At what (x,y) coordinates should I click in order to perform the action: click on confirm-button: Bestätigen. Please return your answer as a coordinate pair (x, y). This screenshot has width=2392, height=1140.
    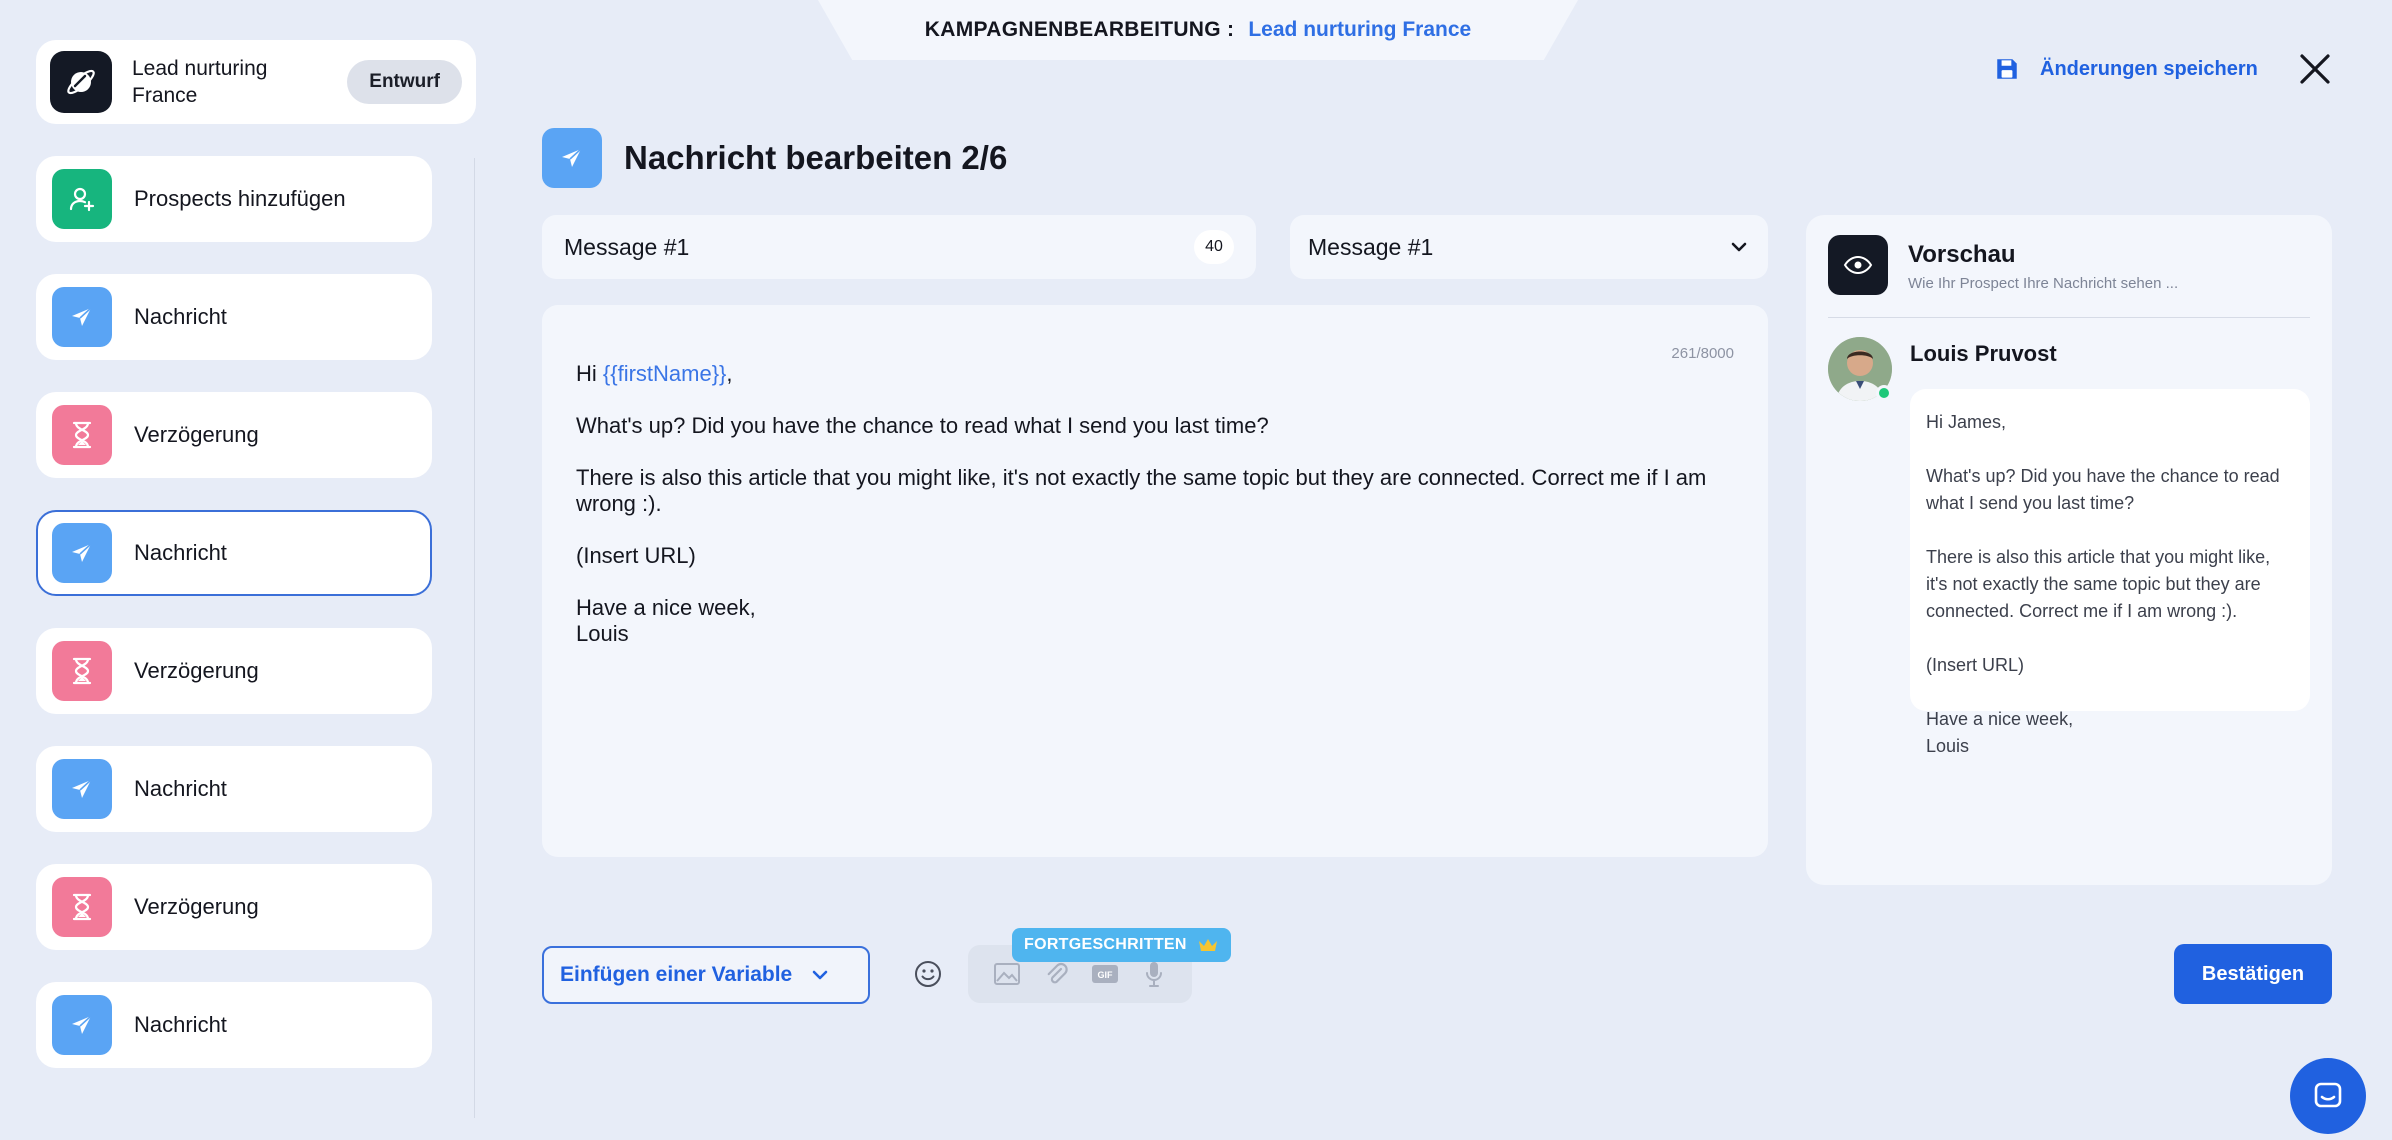
    Looking at the image, I should click on (2253, 974).